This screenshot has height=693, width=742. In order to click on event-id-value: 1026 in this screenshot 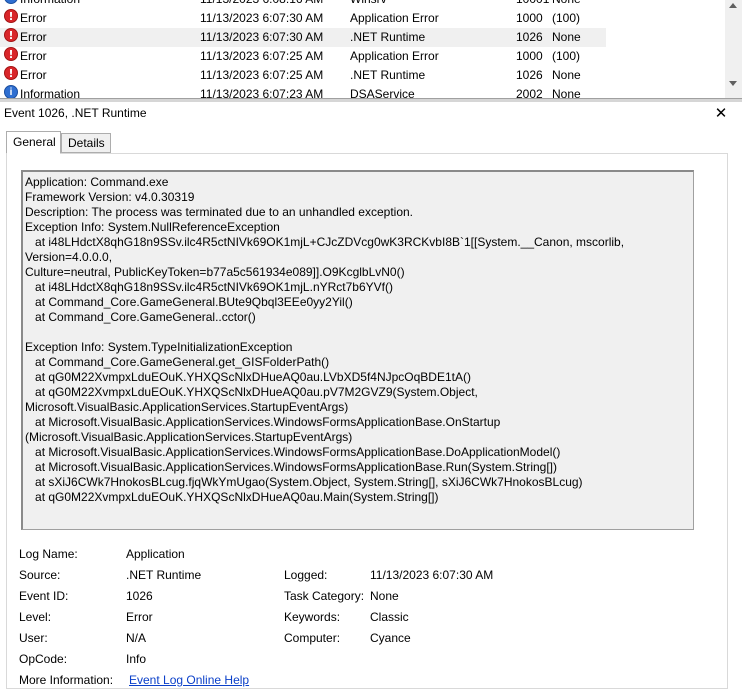, I will do `click(139, 596)`.